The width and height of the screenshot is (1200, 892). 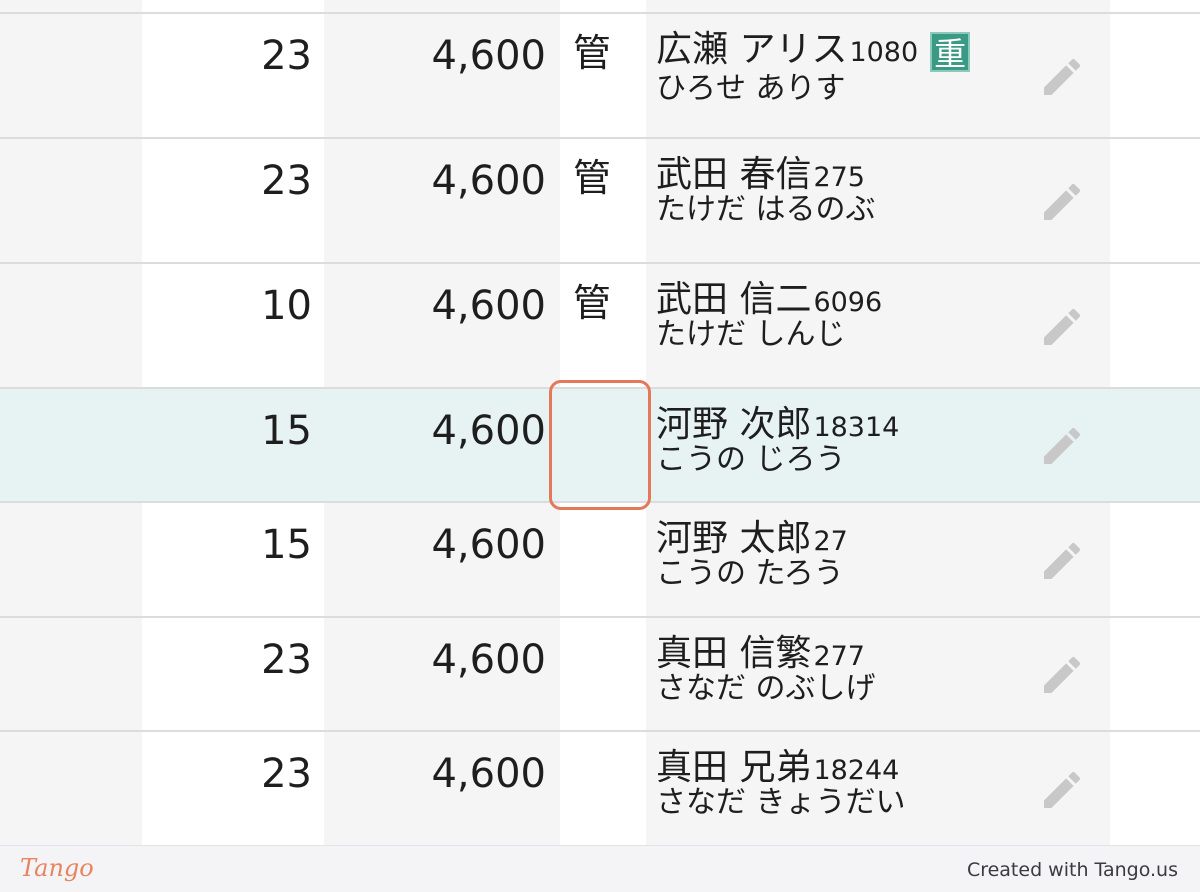 What do you see at coordinates (734, 174) in the screenshot?
I see `person-name: 武田 春信` at bounding box center [734, 174].